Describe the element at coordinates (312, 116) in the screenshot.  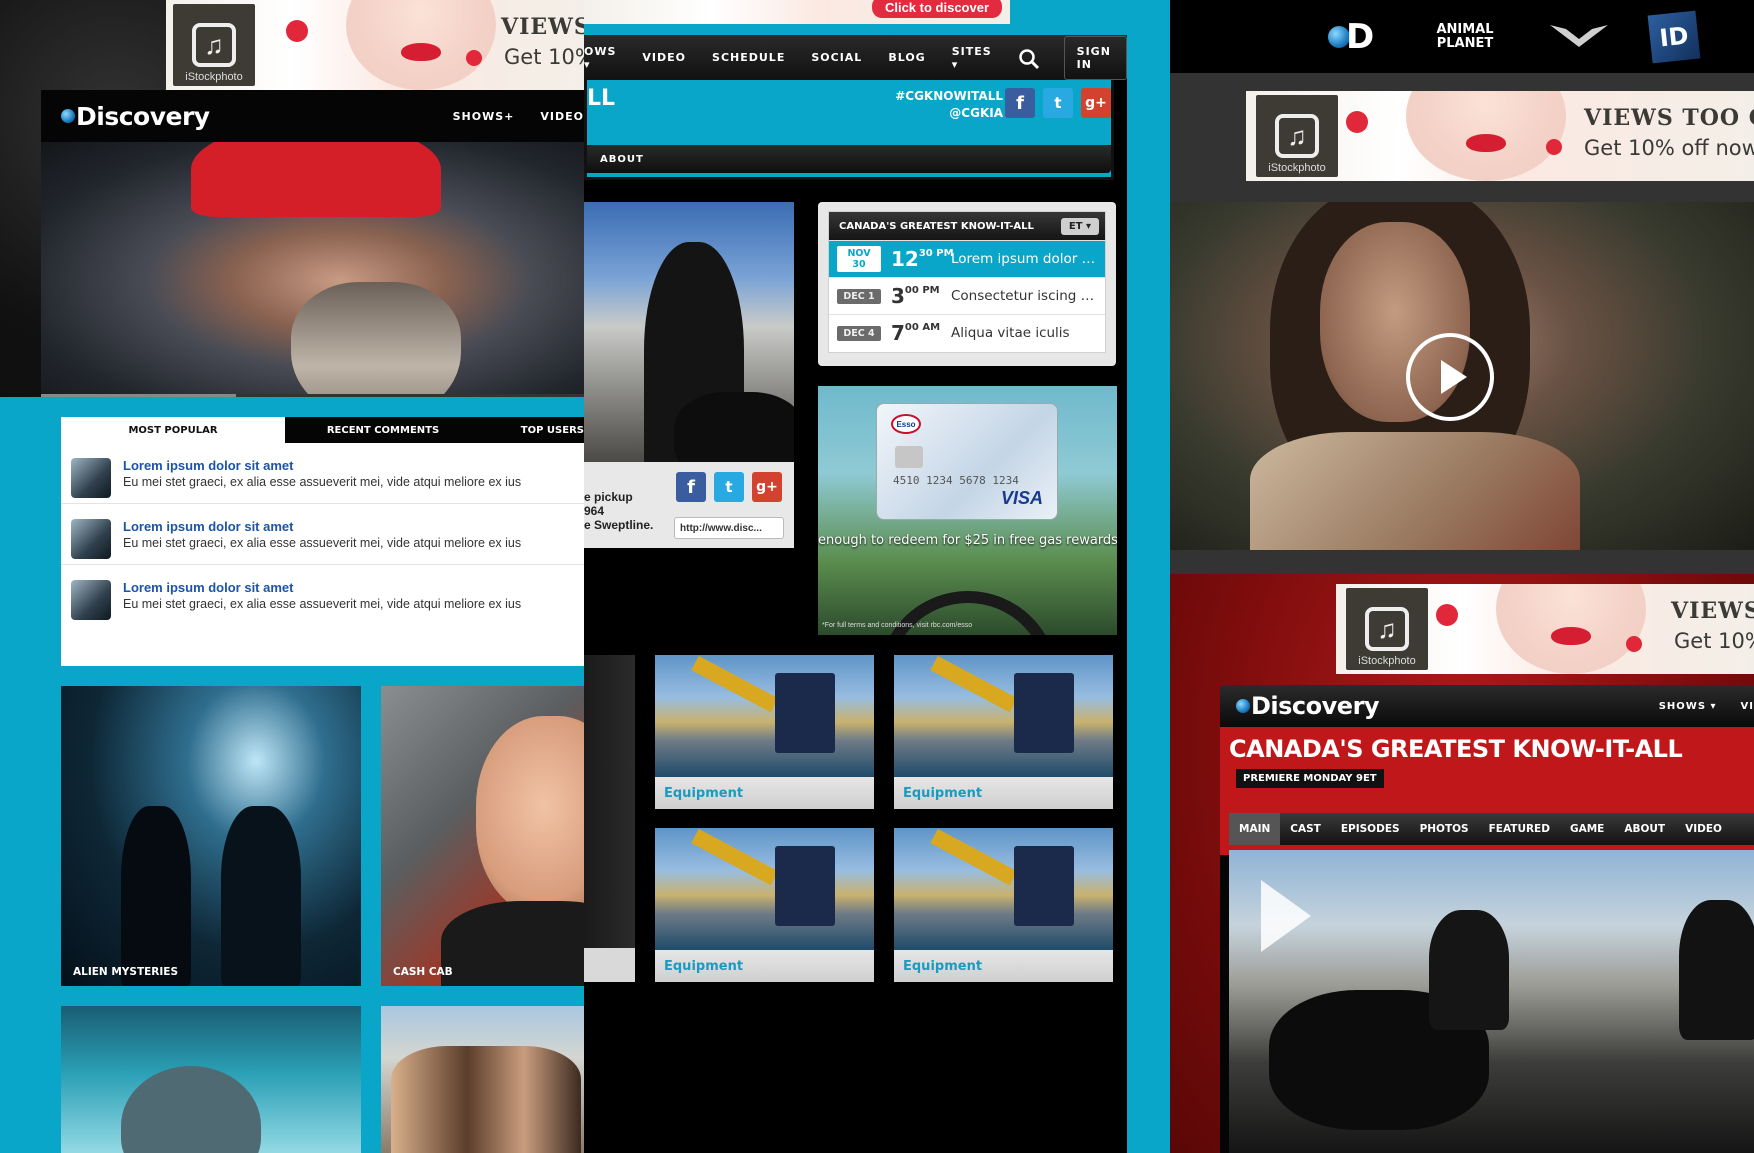
I see `left-navbar: Discovery SHOWS+ VIDEO` at that location.